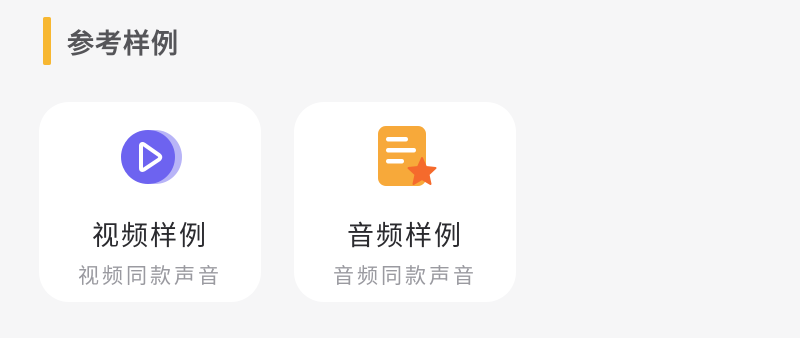  I want to click on section-header: 参考样例, so click(111, 41).